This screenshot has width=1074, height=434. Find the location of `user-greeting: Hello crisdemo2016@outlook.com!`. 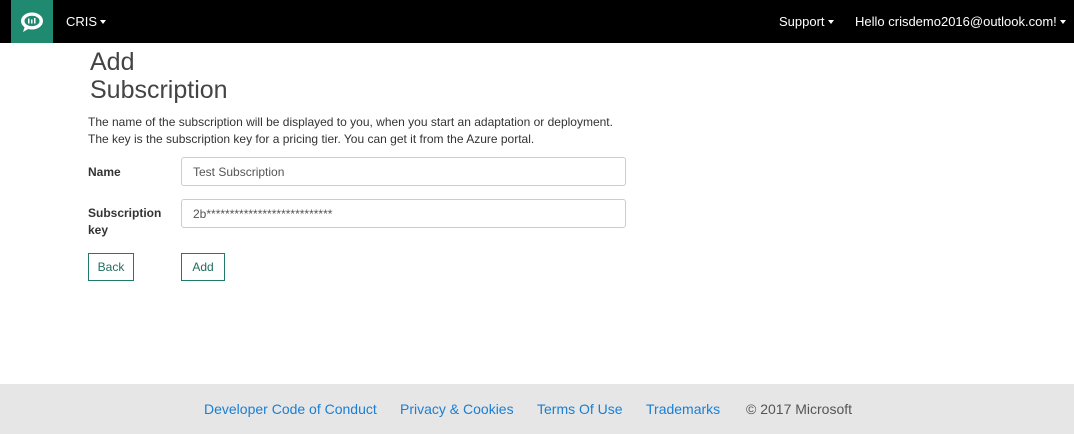

user-greeting: Hello crisdemo2016@outlook.com! is located at coordinates (956, 21).